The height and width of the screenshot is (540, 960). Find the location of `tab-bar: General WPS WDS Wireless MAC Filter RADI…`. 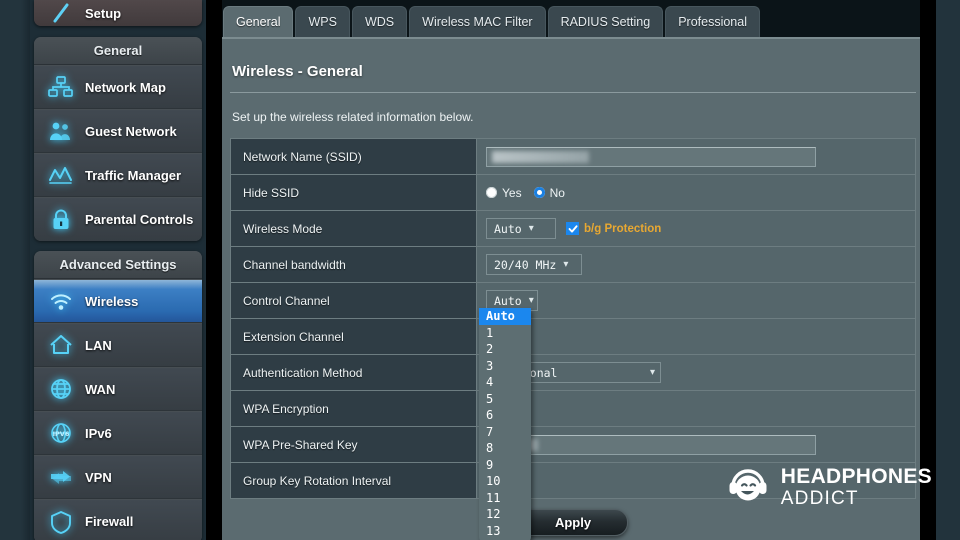

tab-bar: General WPS WDS Wireless MAC Filter RADI… is located at coordinates (571, 18).